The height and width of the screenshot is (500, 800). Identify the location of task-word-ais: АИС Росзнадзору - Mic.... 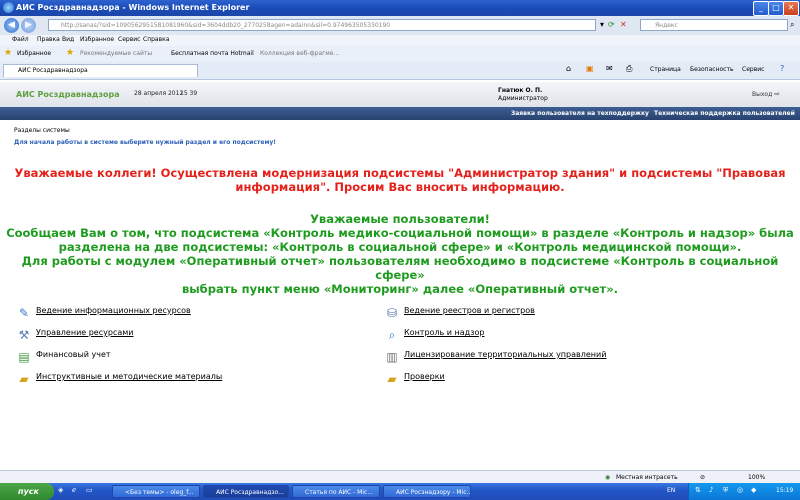
(427, 491).